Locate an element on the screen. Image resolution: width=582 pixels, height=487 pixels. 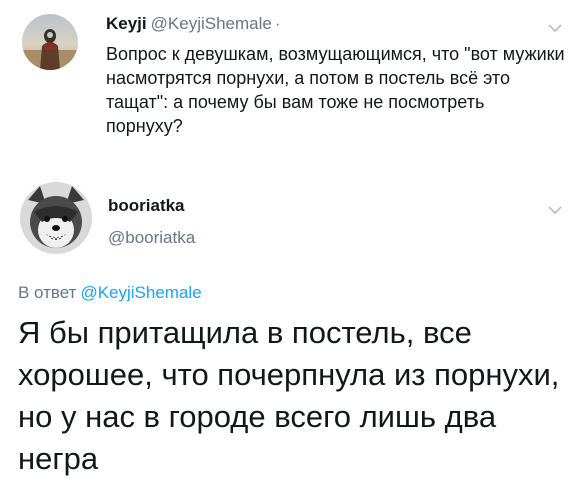
reply-context: В ответ @KeyjiShemale is located at coordinates (110, 293).